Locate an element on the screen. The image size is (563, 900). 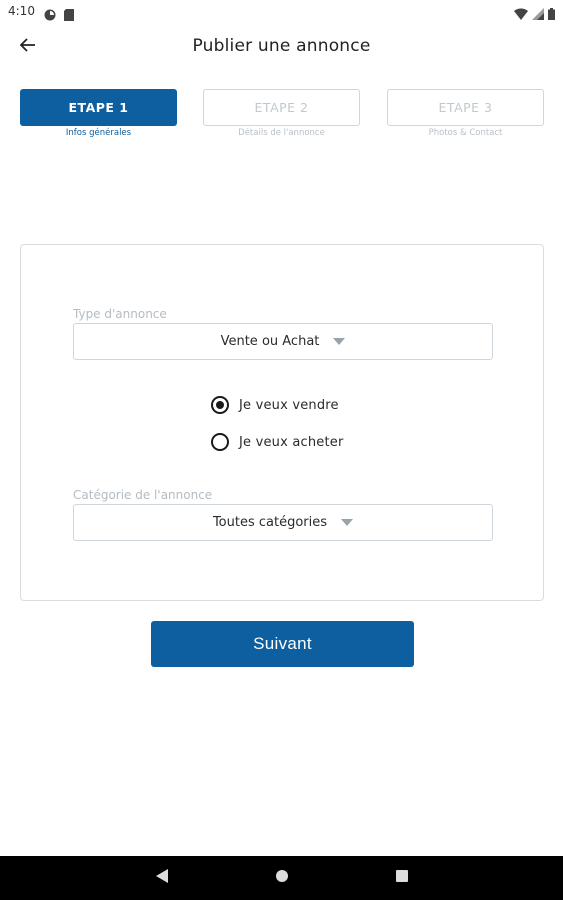
radio-buy: Je veux acheter is located at coordinates (277, 442).